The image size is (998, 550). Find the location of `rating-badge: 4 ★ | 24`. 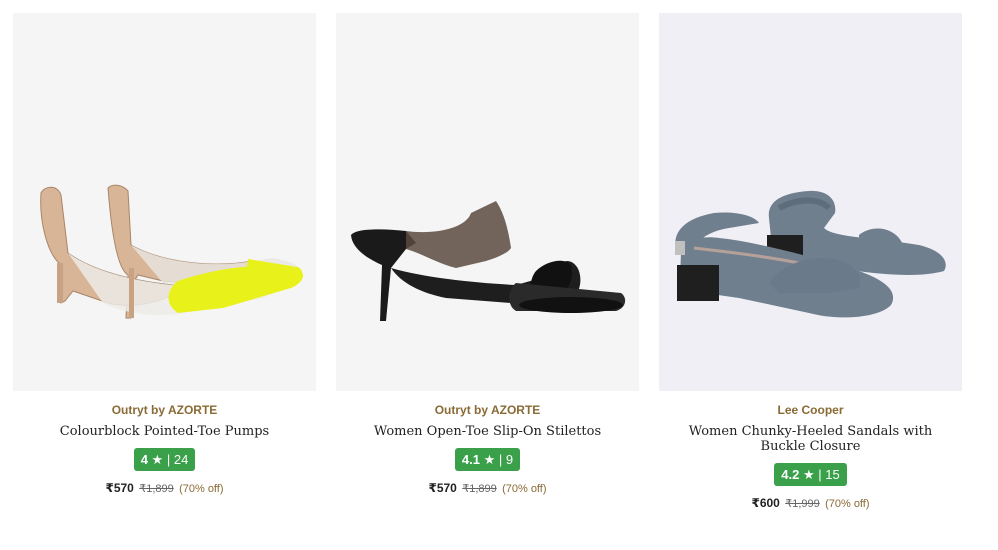

rating-badge: 4 ★ | 24 is located at coordinates (164, 459).